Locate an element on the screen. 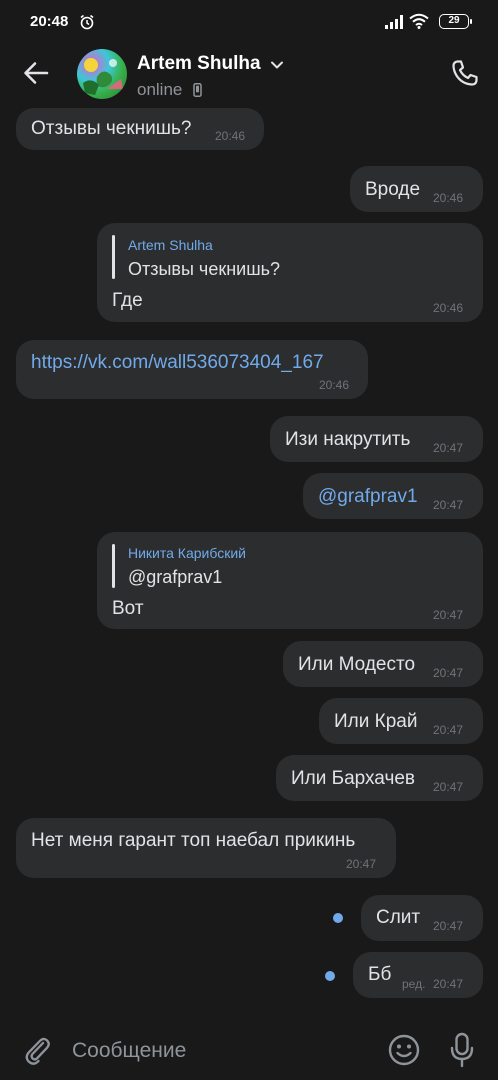  chat-header: Artem Shulha online is located at coordinates (249, 75).